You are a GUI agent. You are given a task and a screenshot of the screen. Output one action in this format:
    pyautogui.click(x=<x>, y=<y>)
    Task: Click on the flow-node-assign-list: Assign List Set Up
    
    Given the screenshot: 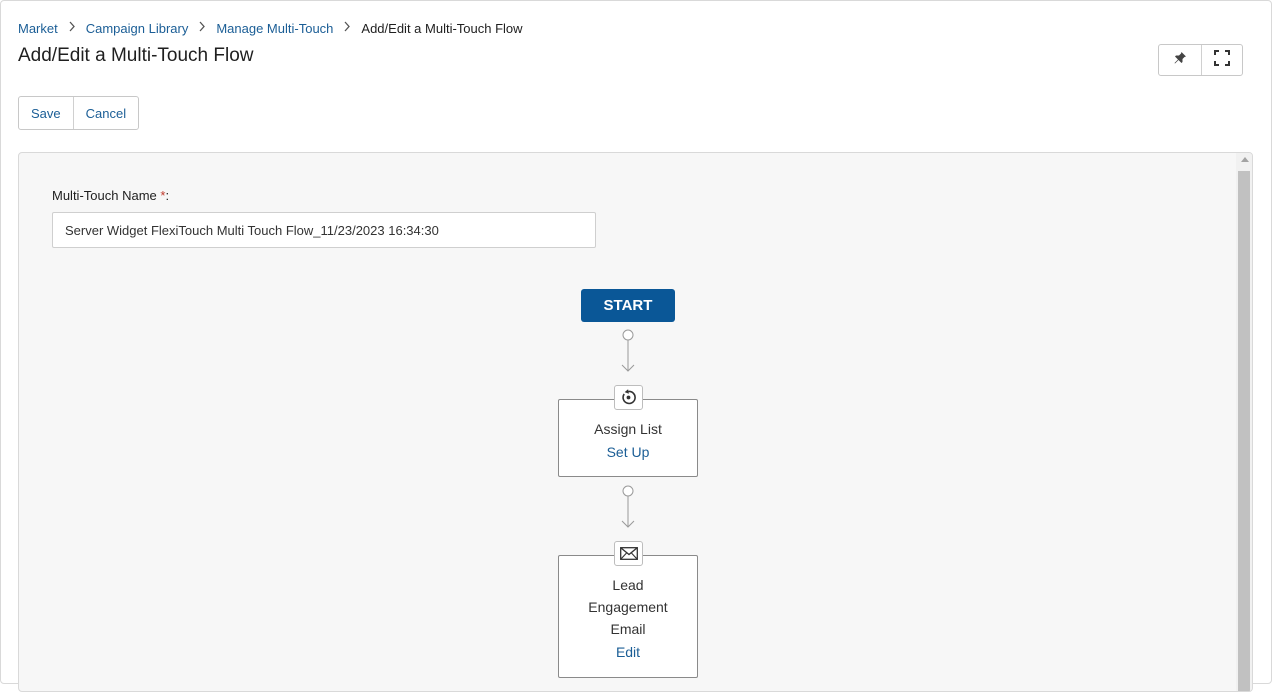 What is the action you would take?
    pyautogui.click(x=628, y=431)
    